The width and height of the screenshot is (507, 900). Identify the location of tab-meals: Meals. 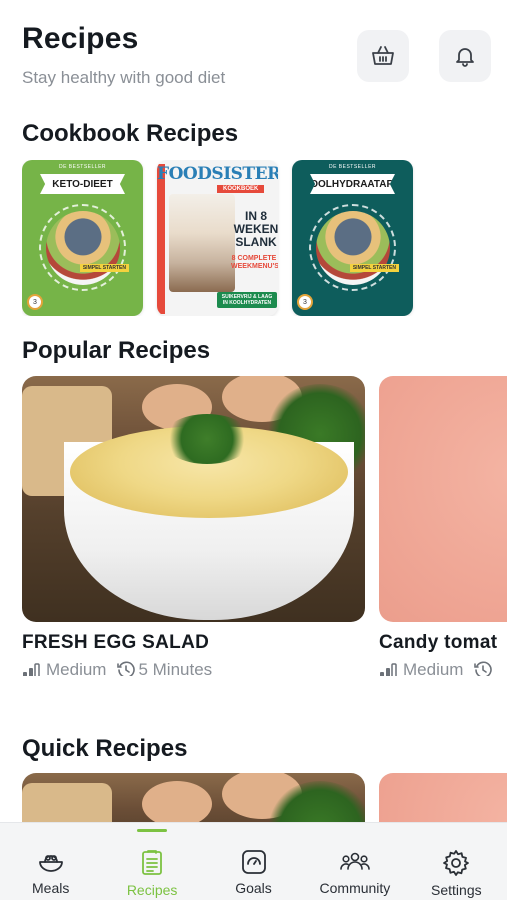
(50, 861).